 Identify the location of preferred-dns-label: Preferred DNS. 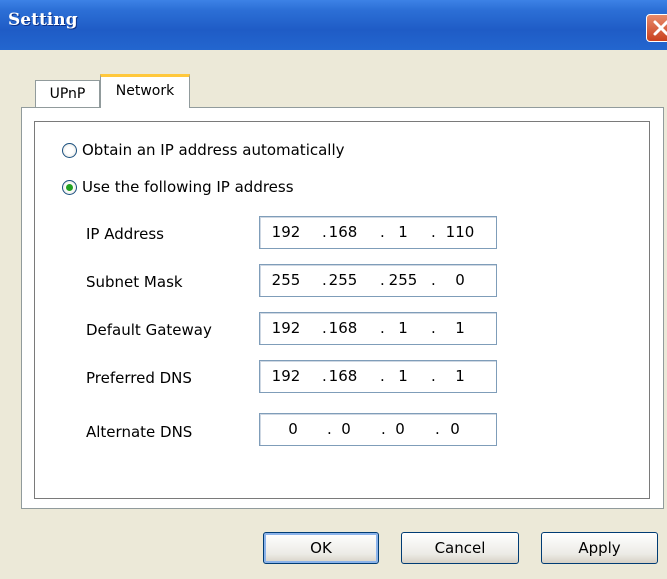
(139, 378).